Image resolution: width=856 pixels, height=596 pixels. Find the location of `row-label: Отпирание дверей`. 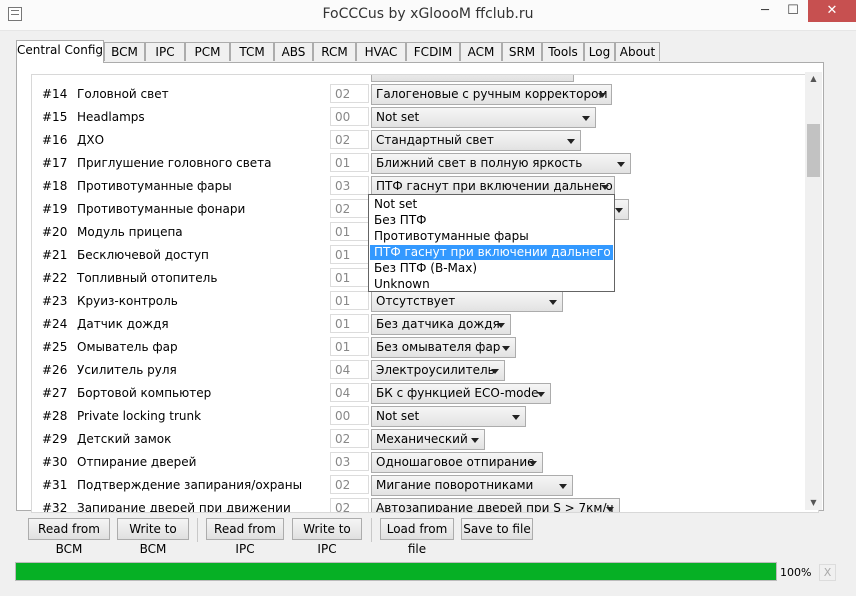

row-label: Отпирание дверей is located at coordinates (137, 462).